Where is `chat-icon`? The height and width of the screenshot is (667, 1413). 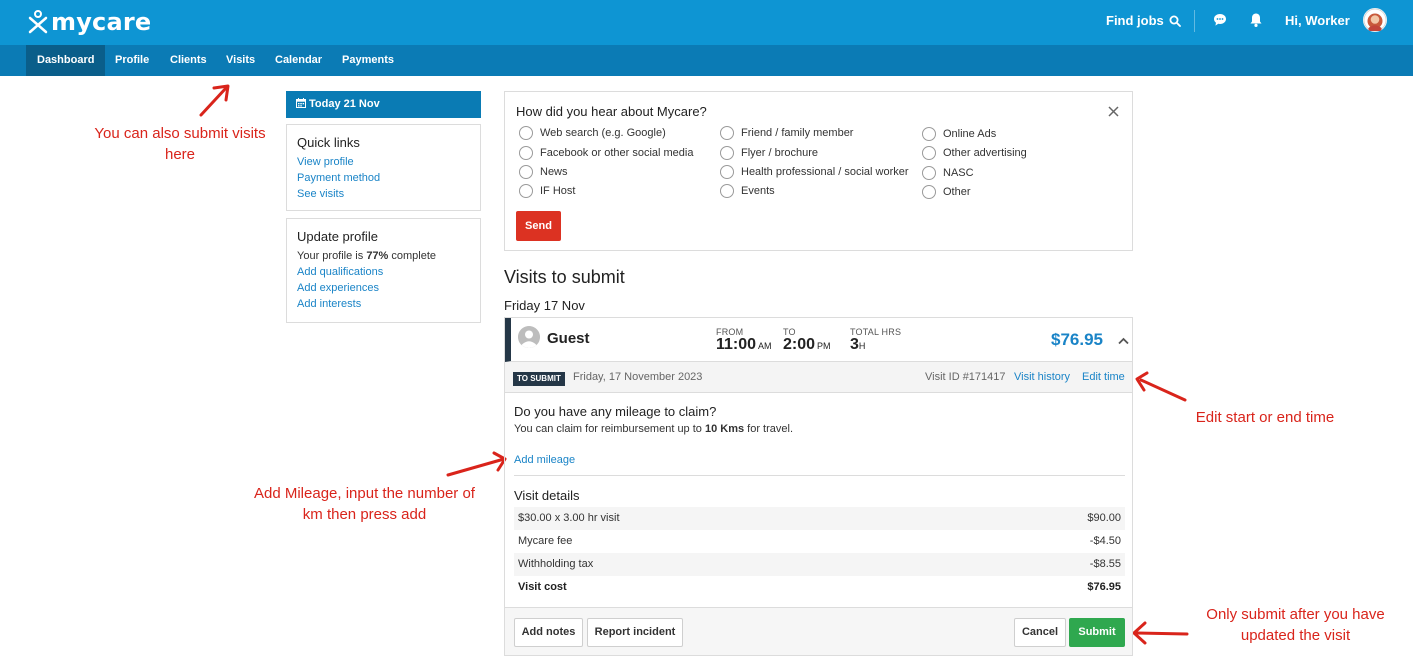
chat-icon is located at coordinates (1220, 21).